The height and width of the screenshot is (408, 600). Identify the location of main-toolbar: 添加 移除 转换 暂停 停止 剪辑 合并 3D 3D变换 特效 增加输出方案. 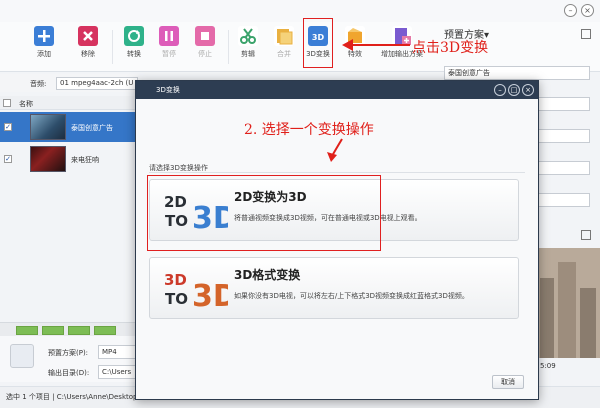
(300, 47).